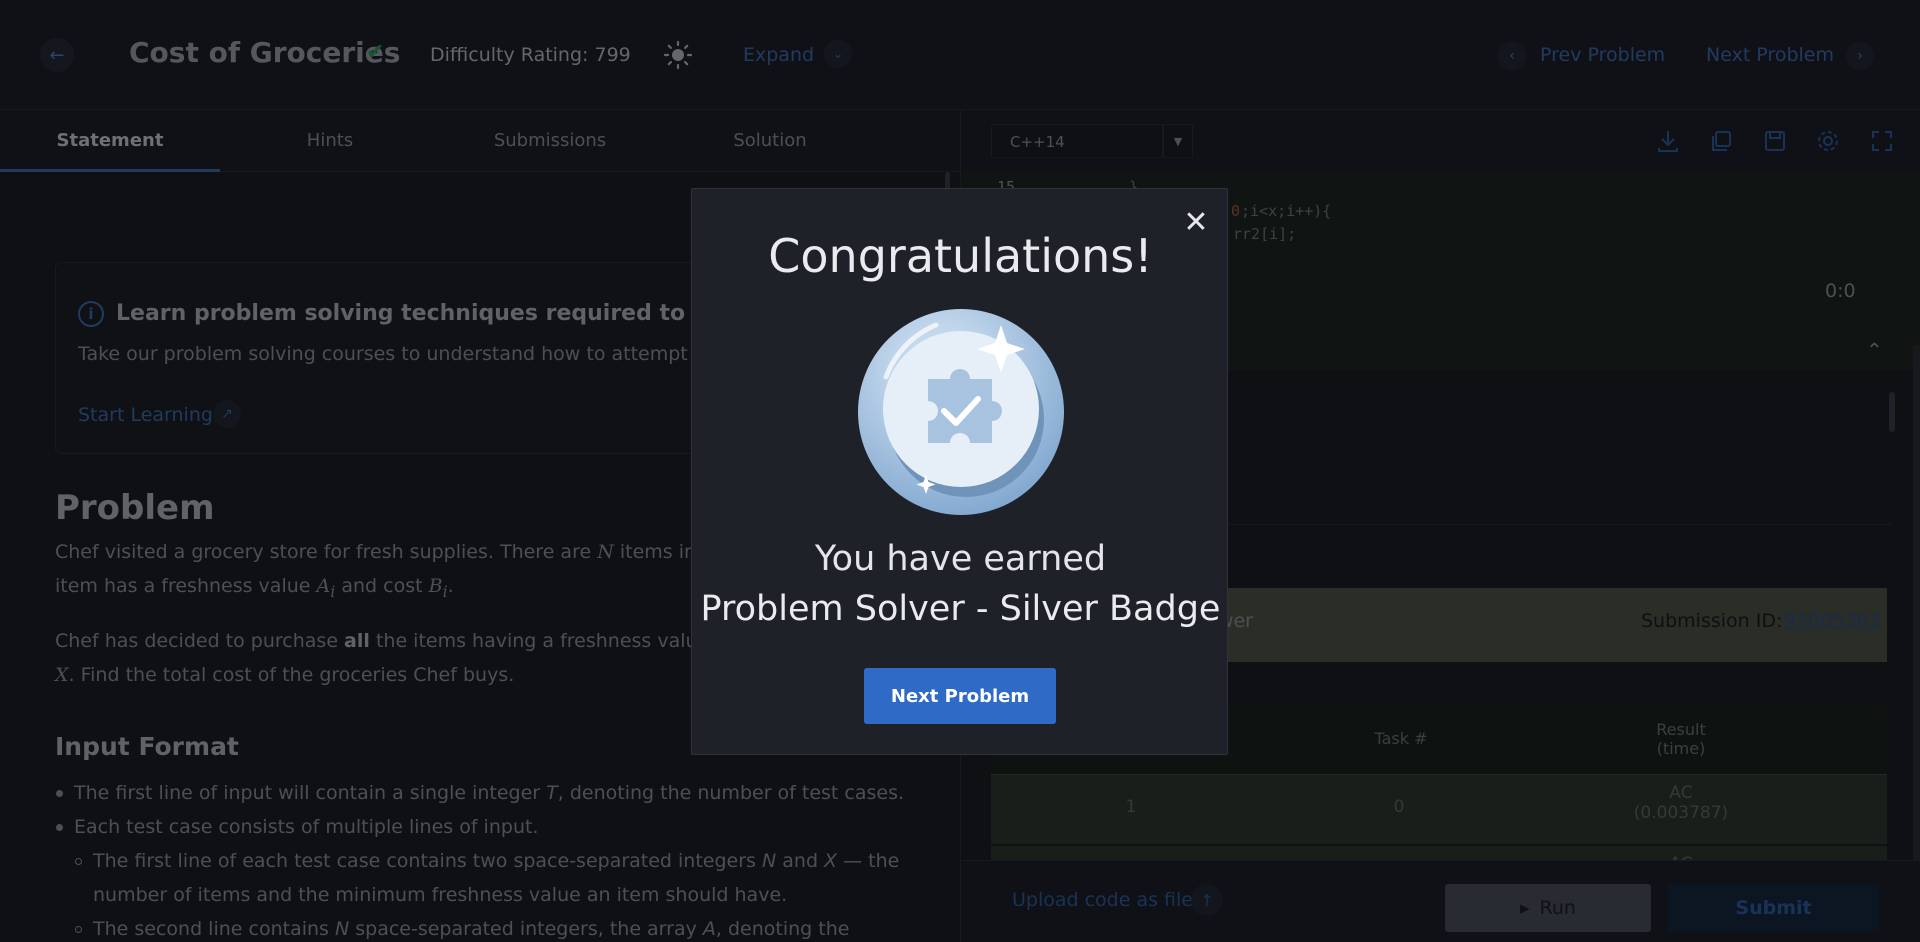 Image resolution: width=1920 pixels, height=942 pixels. Describe the element at coordinates (960, 559) in the screenshot. I see `earned-text: You have earned` at that location.